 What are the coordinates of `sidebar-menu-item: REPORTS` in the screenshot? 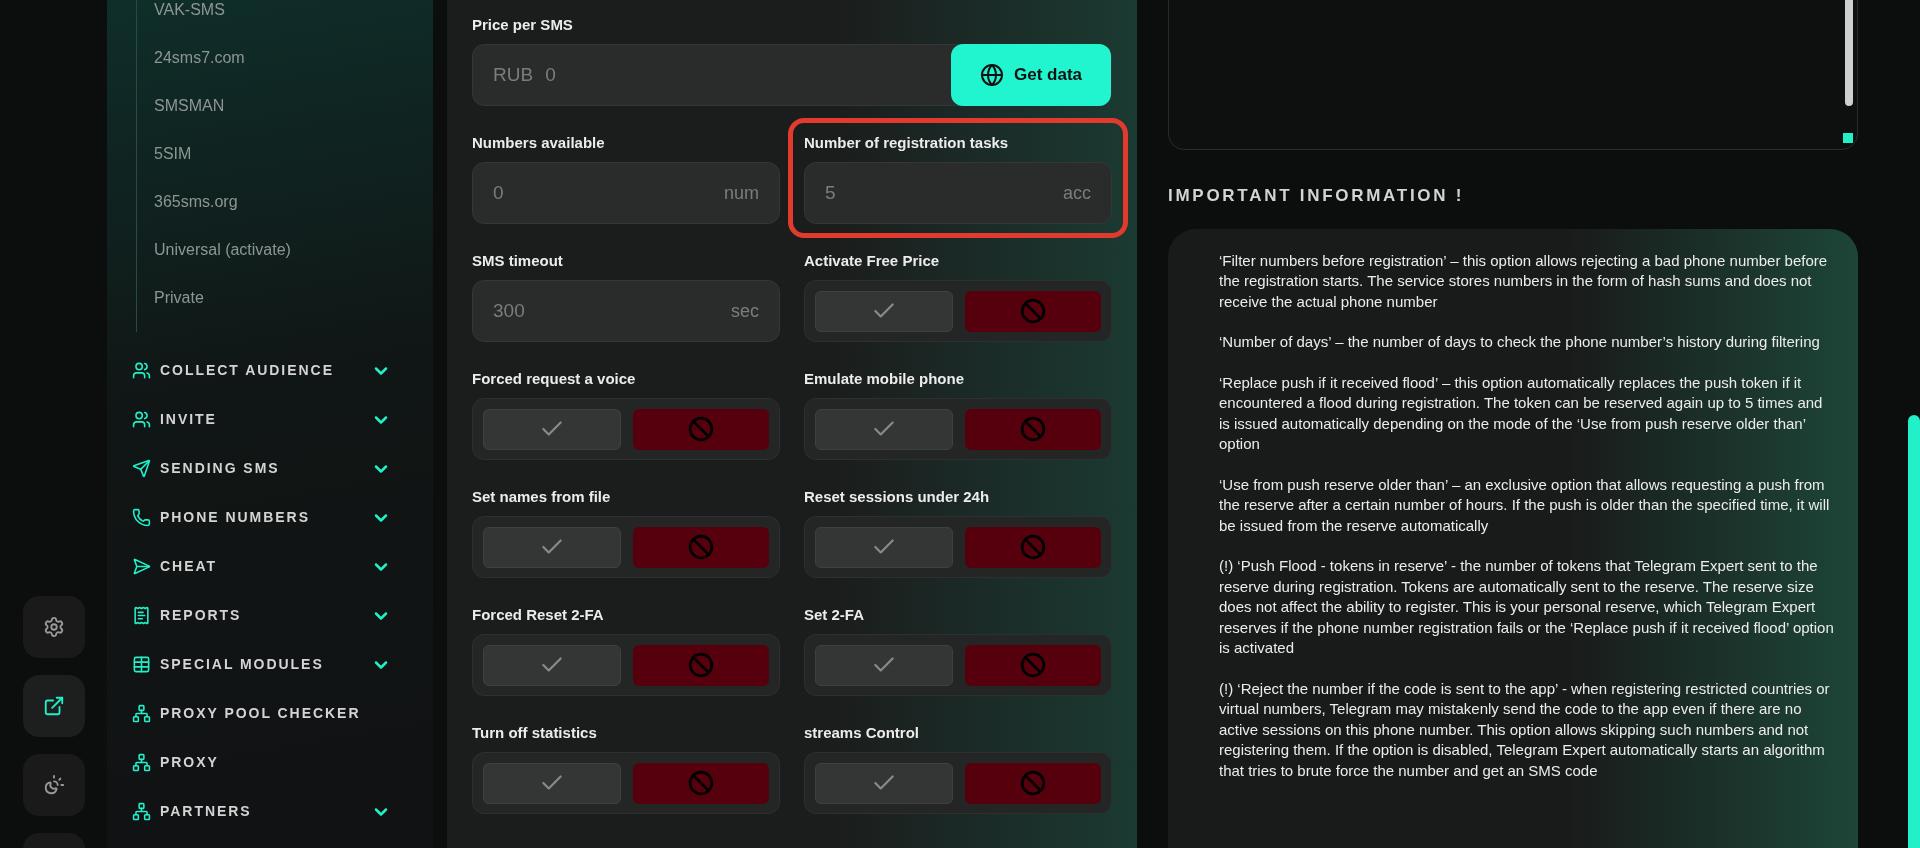 It's located at (270, 615).